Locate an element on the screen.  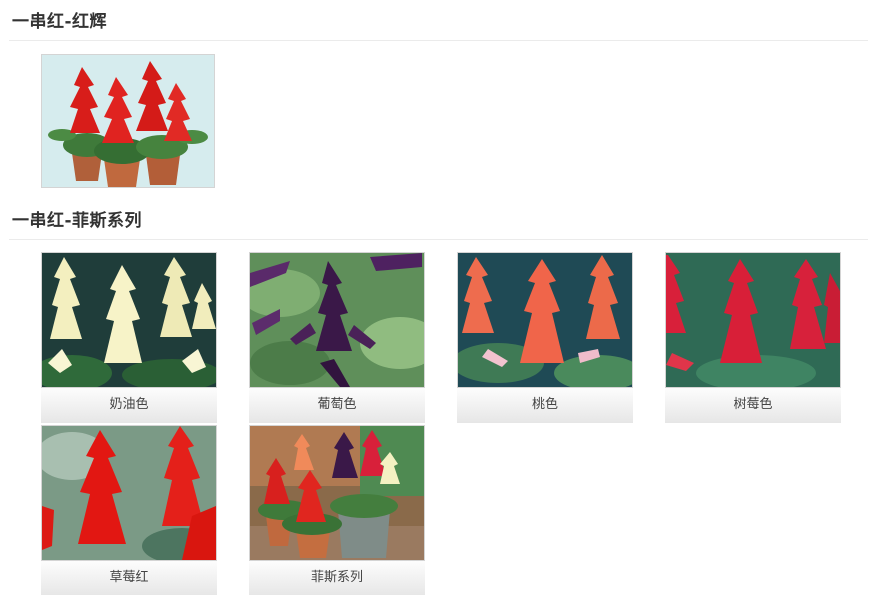
section-title-feis-series: 一串红-菲斯系列 is located at coordinates (77, 221).